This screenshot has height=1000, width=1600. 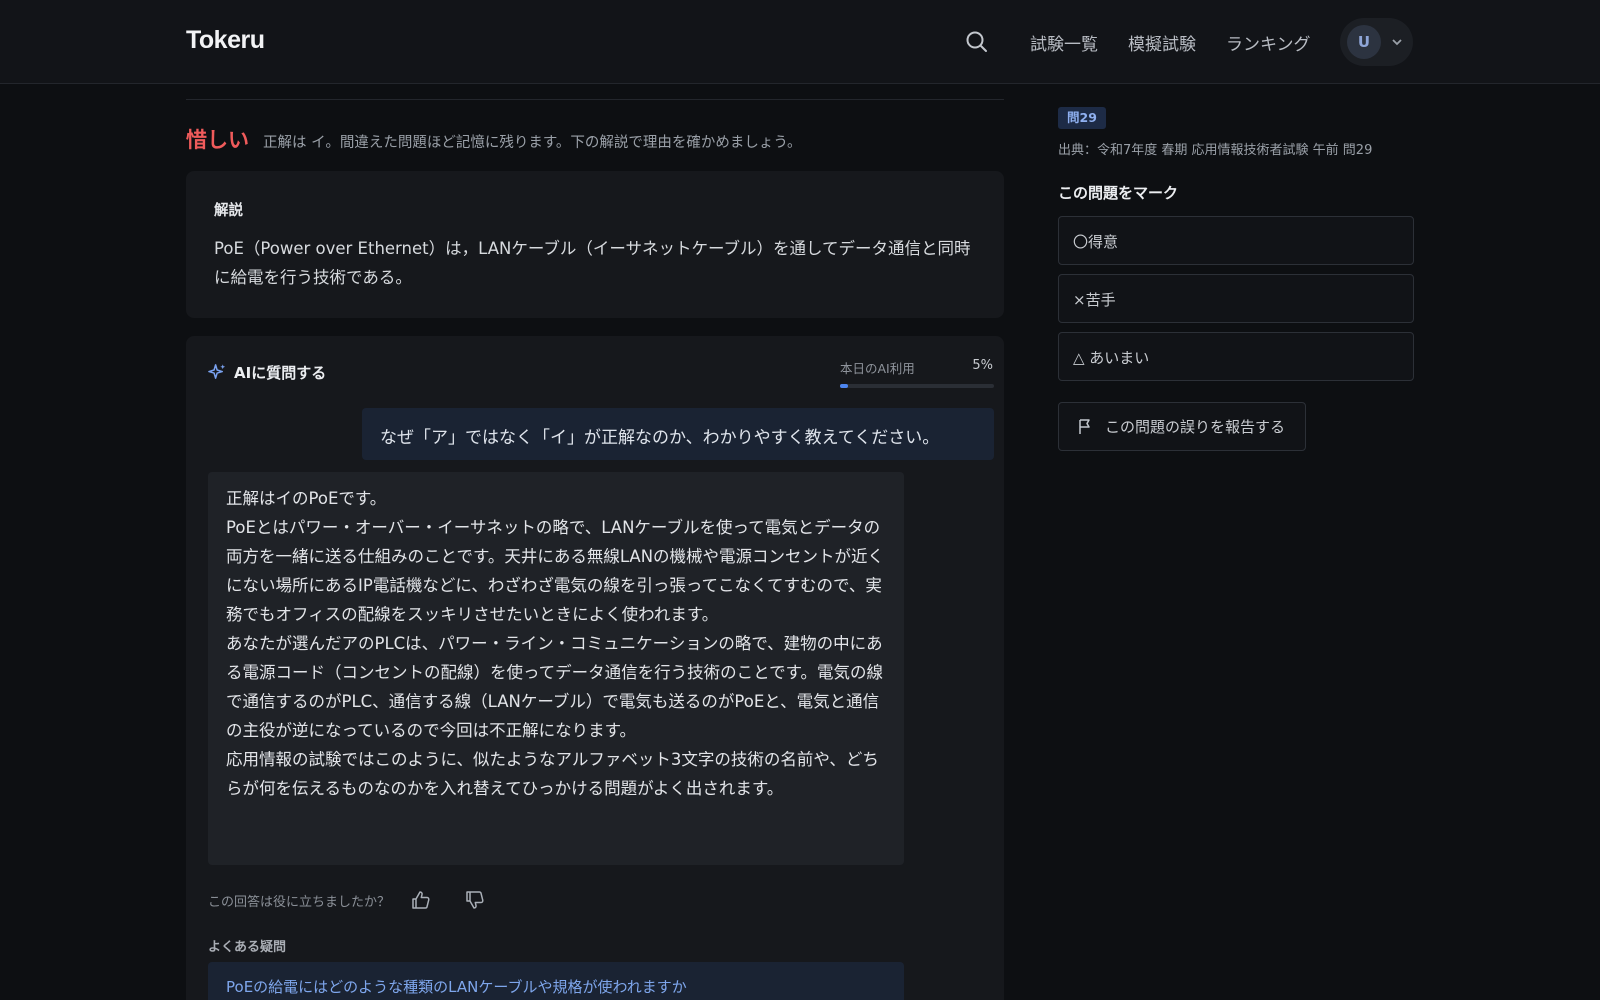 What do you see at coordinates (532, 143) in the screenshot?
I see `result-message: 正解は イ。間違えた問題ほど記憶に残ります。下の解説で理由を確かめましょう。` at bounding box center [532, 143].